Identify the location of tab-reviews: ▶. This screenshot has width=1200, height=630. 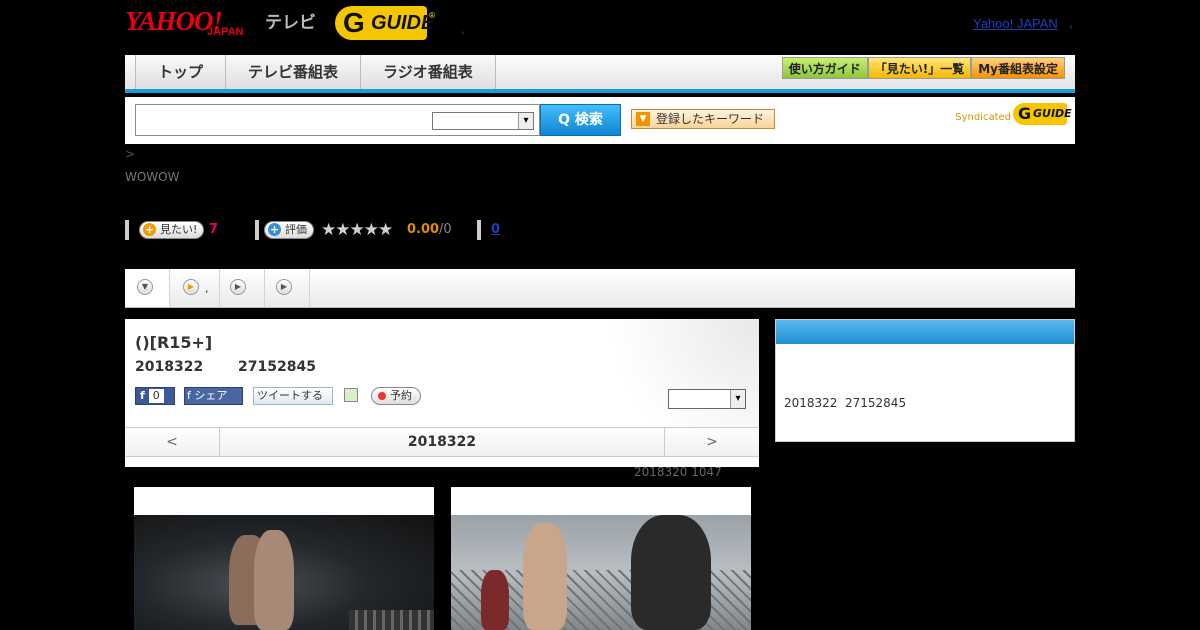
(287, 288).